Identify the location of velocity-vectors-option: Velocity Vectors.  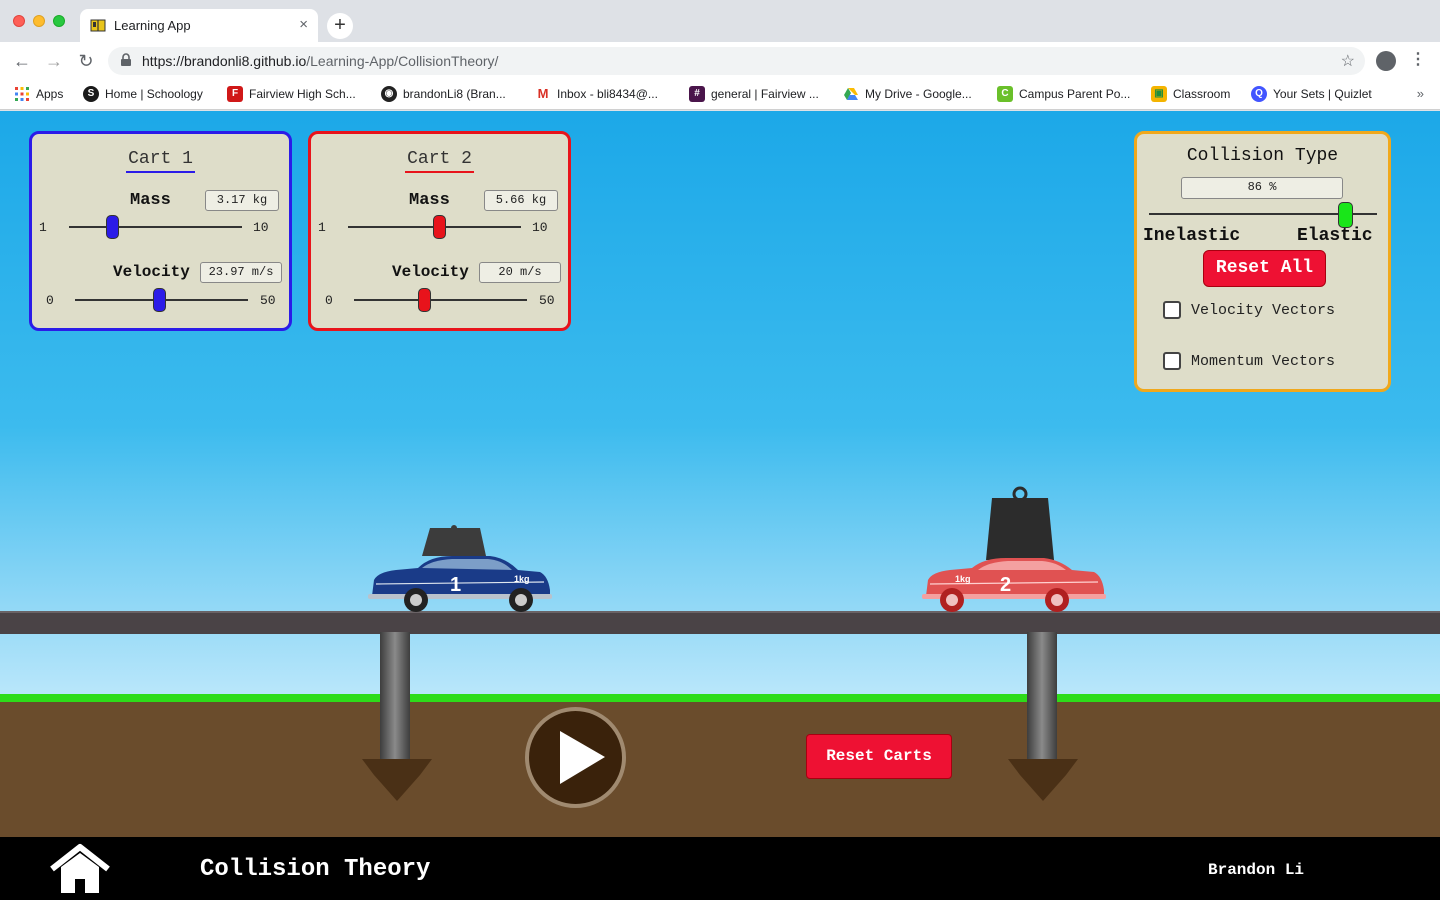
(1249, 310).